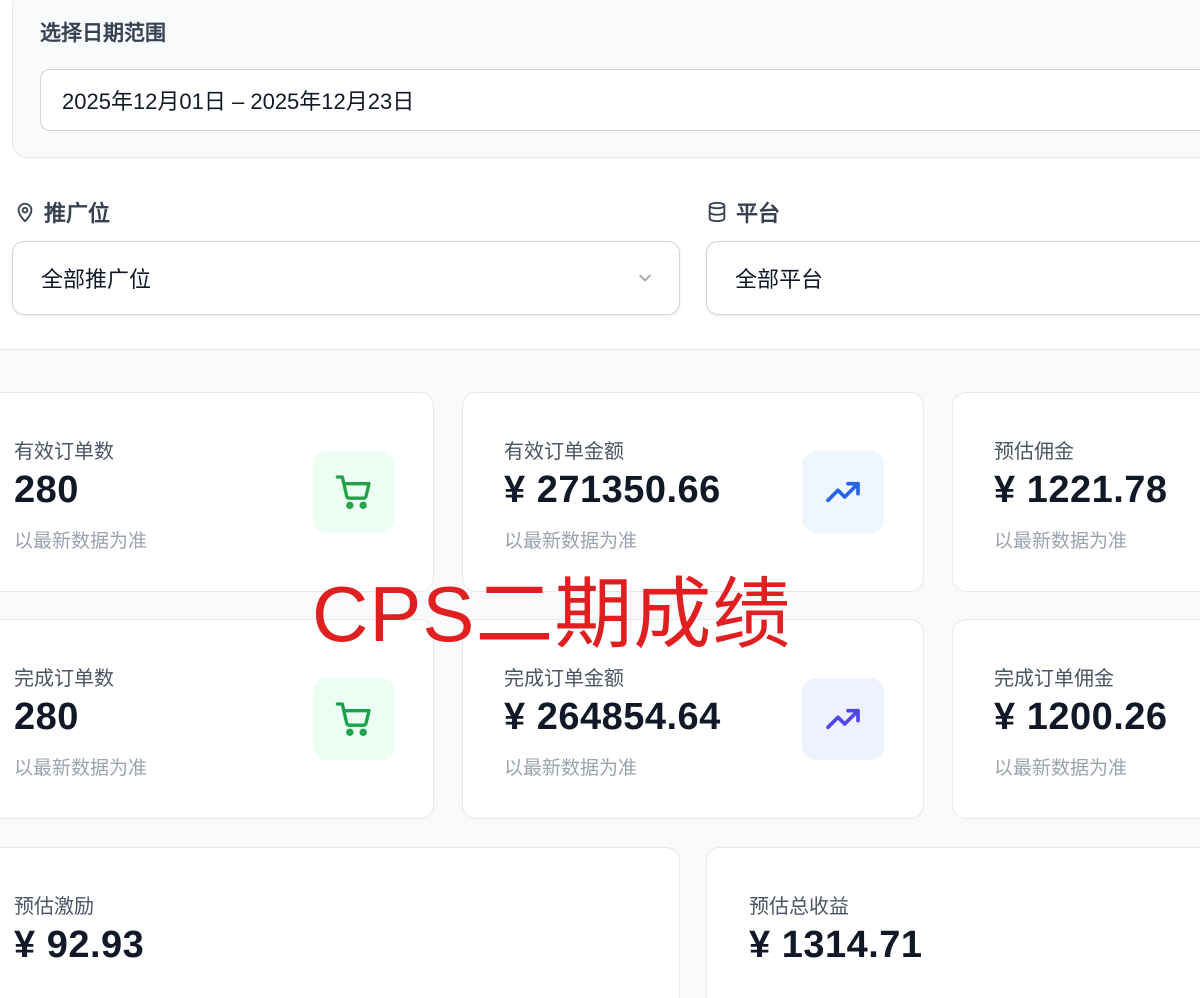  What do you see at coordinates (612, 490) in the screenshot?
I see `stat-value: ¥ 271350.66` at bounding box center [612, 490].